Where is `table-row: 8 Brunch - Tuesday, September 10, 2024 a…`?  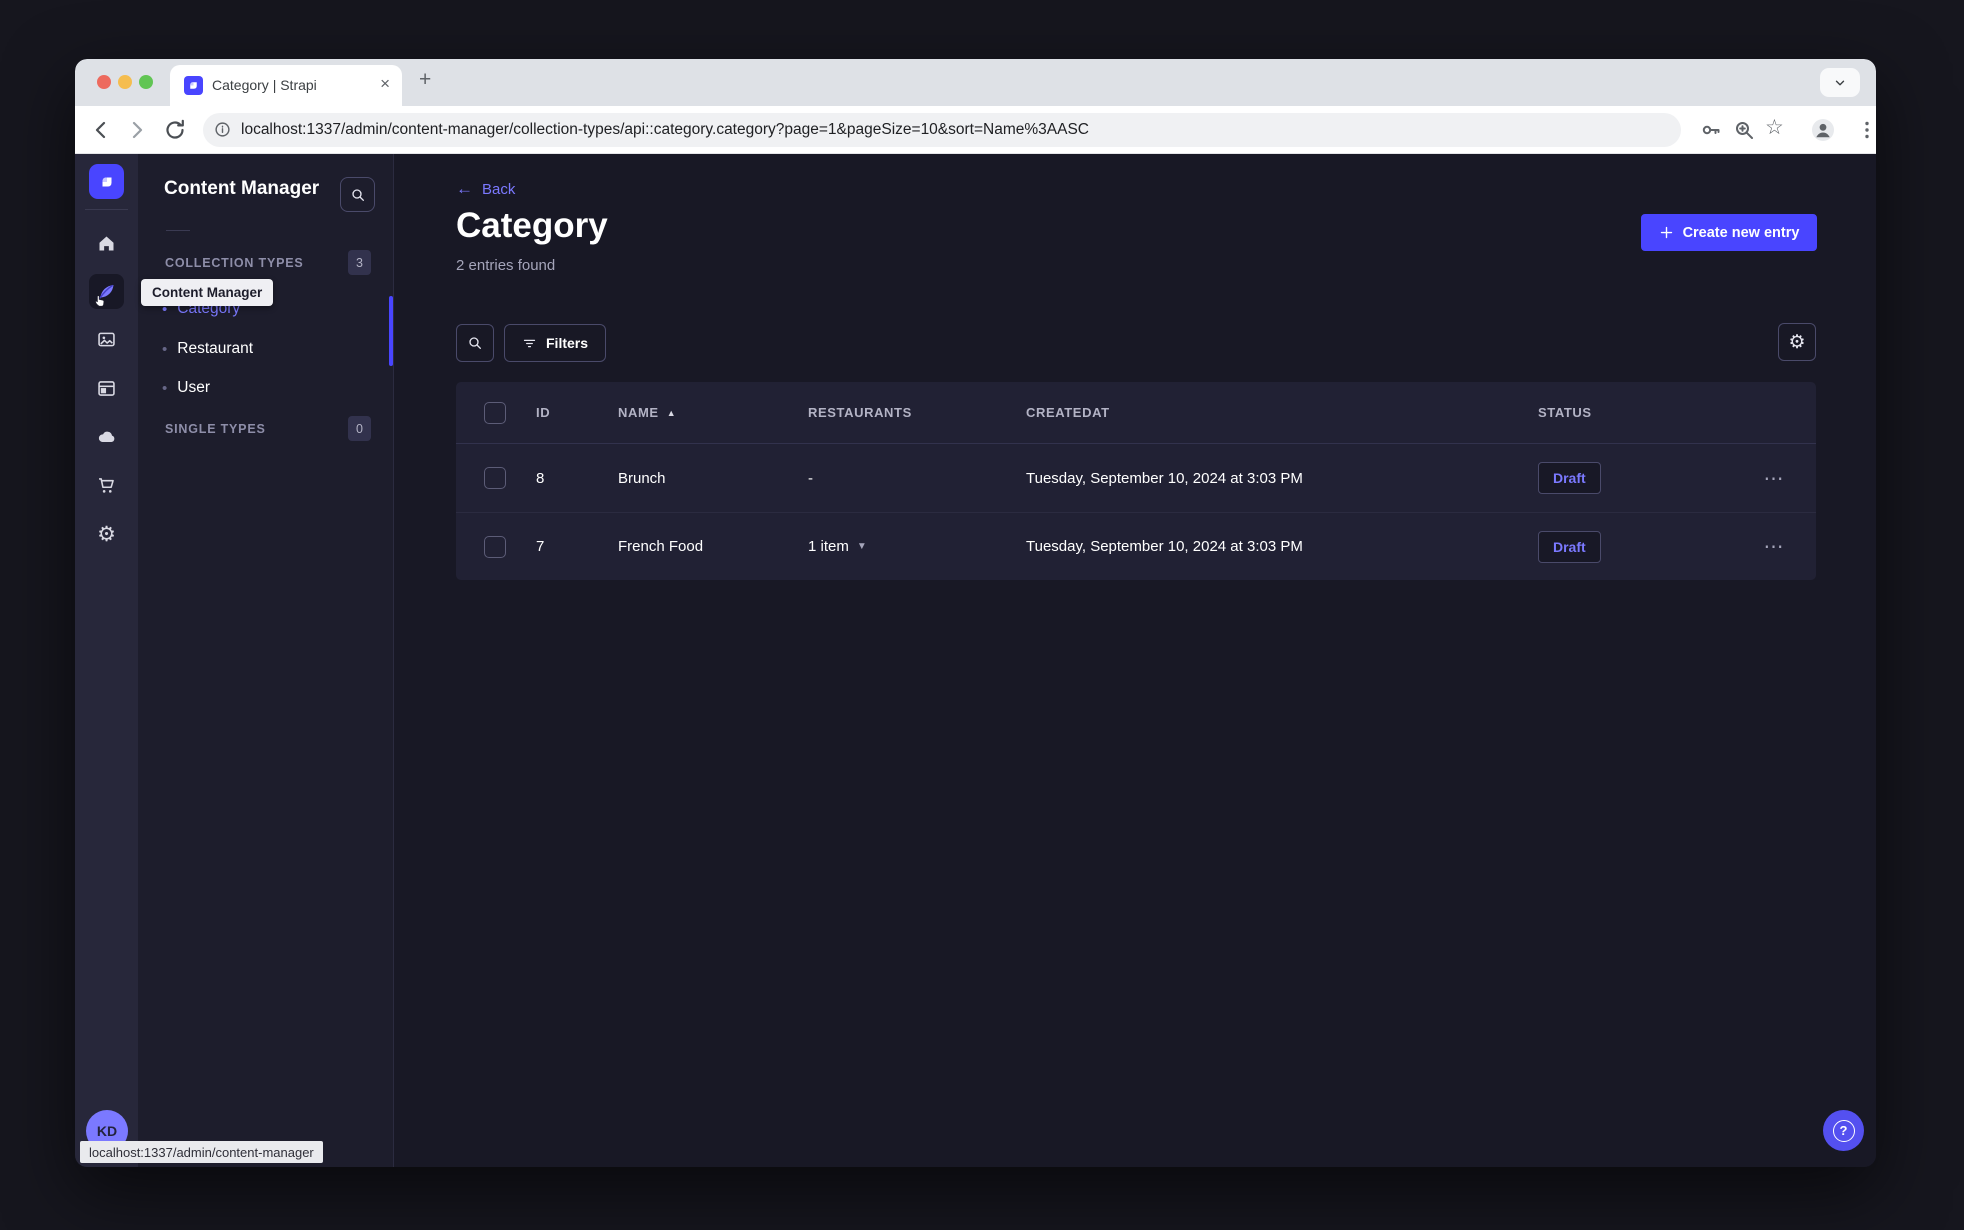 table-row: 8 Brunch - Tuesday, September 10, 2024 a… is located at coordinates (1136, 478).